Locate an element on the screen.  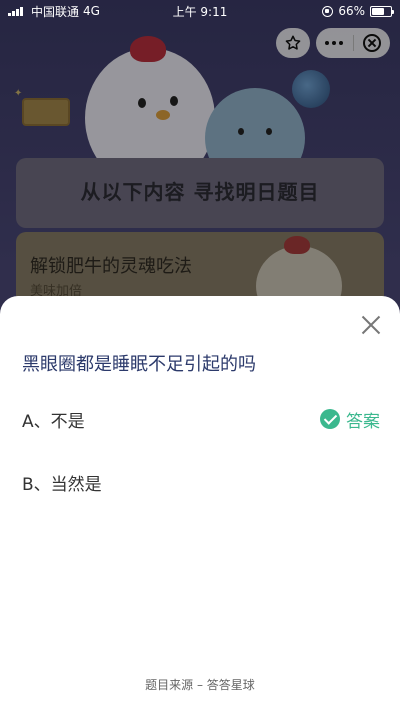
source-footer: 题目来源 – 答答星球 is located at coordinates (200, 685).